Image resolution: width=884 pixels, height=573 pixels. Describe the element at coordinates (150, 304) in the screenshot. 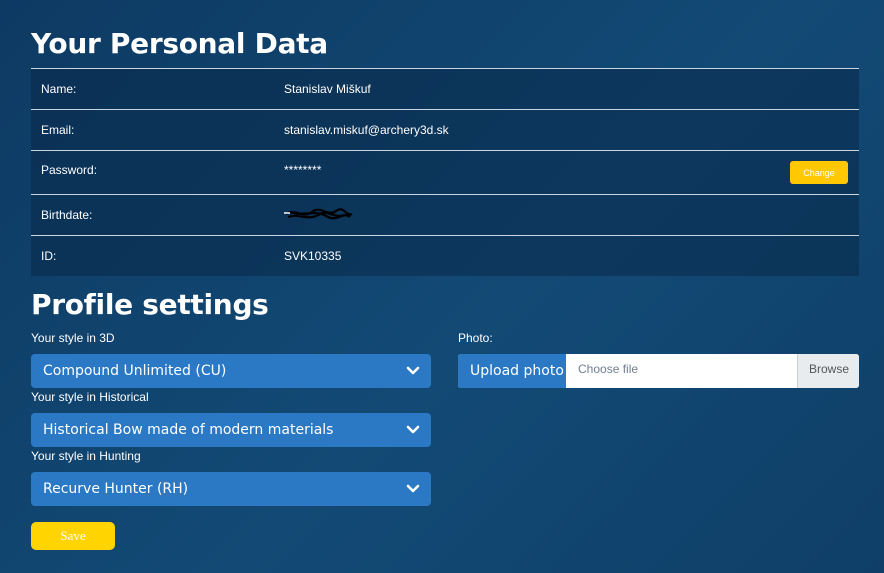

I see `section-title: Profile settings` at that location.